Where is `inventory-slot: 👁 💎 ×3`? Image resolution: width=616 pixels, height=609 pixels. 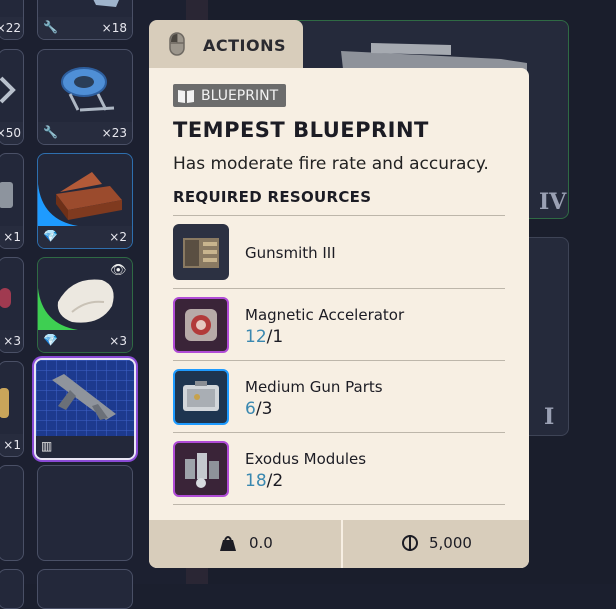 inventory-slot: 👁 💎 ×3 is located at coordinates (85, 305).